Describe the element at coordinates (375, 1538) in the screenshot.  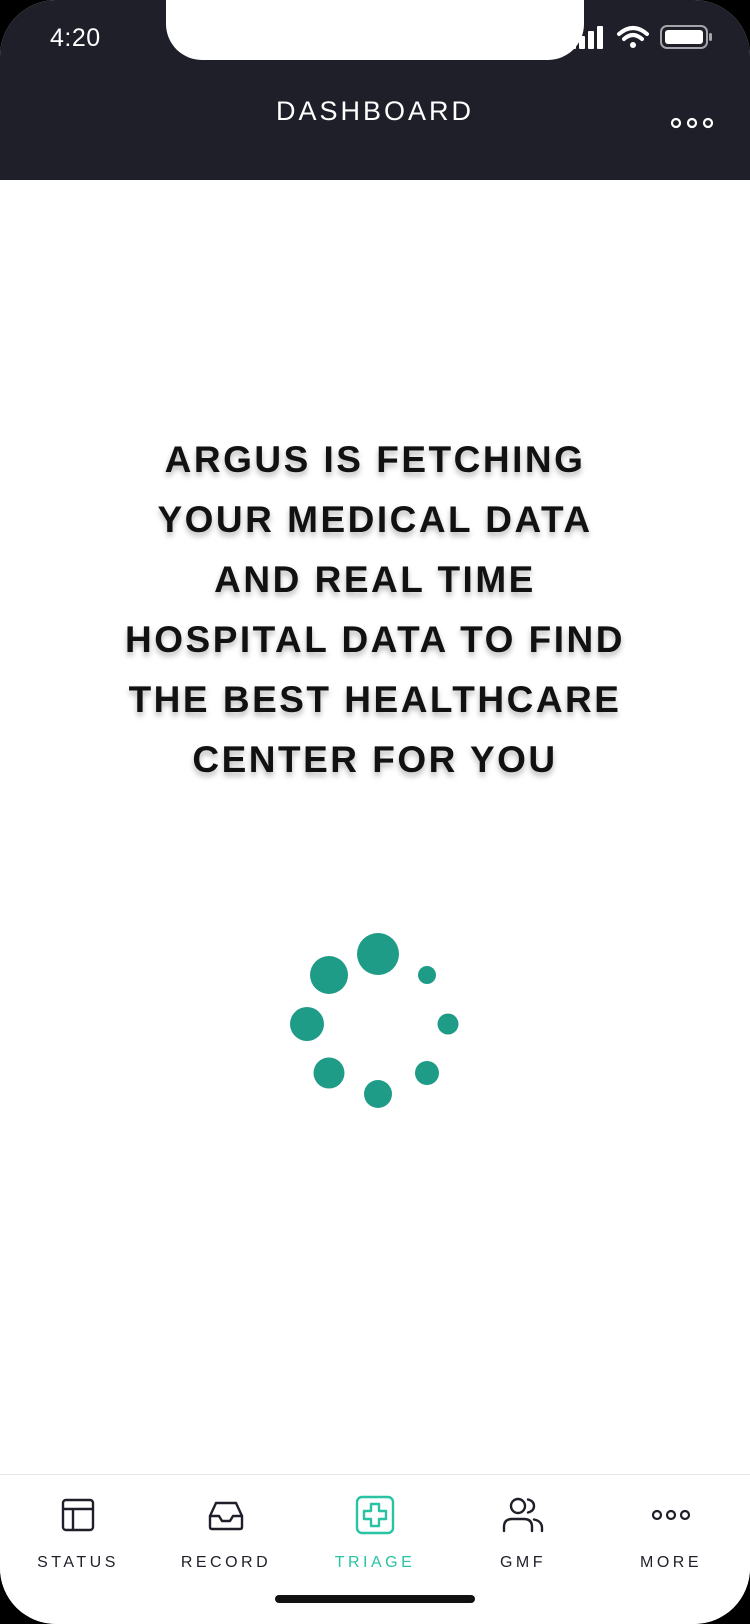
I see `tab-triage: TRIAGE` at that location.